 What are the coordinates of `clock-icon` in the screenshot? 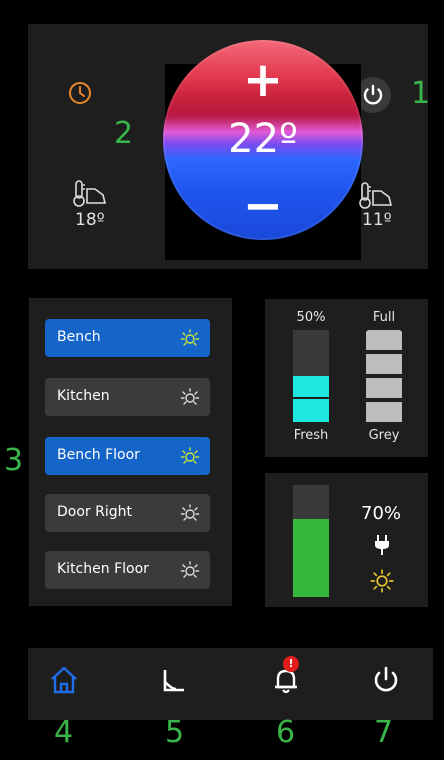 It's located at (80, 93).